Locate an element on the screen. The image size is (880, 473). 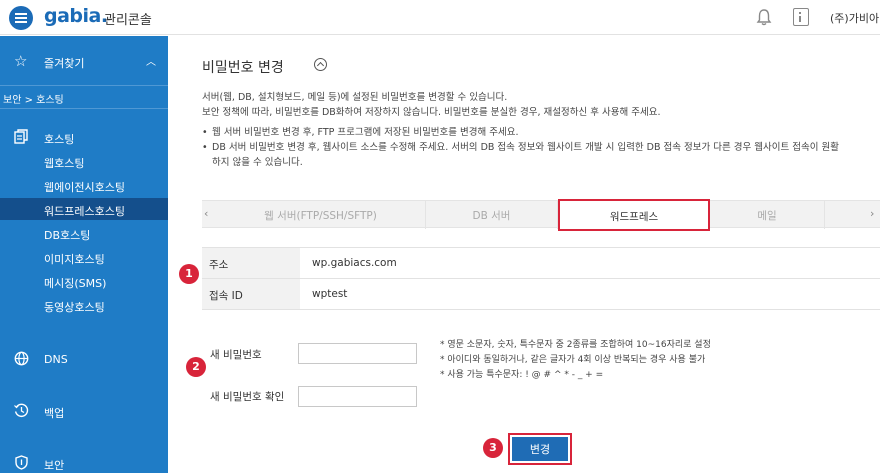
confirm-password-field is located at coordinates (357, 396).